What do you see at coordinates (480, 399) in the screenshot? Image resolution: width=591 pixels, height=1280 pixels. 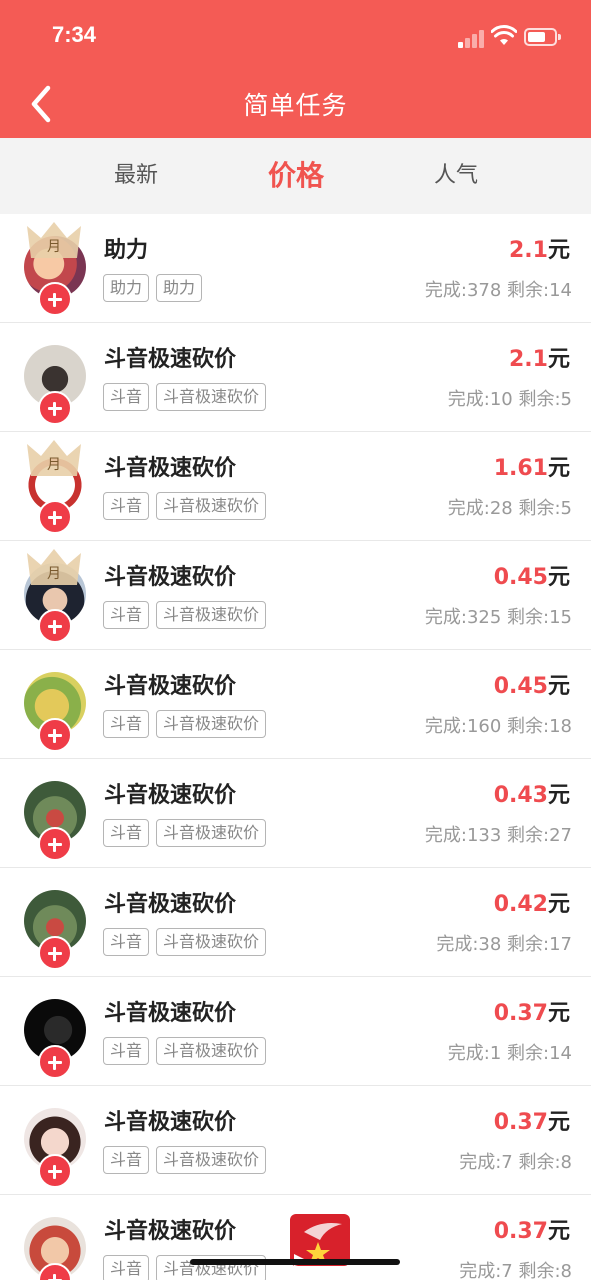 I see `done-count: 完成:10` at bounding box center [480, 399].